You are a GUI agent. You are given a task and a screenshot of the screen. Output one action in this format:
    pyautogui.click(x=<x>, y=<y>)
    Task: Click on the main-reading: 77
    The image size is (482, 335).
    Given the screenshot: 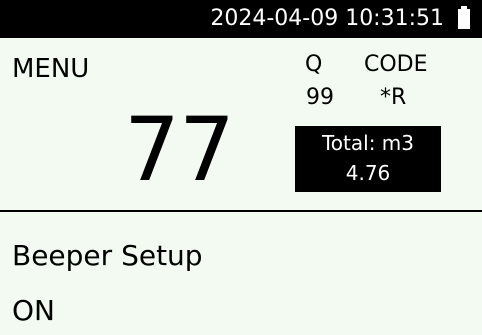 What is the action you would take?
    pyautogui.click(x=179, y=149)
    